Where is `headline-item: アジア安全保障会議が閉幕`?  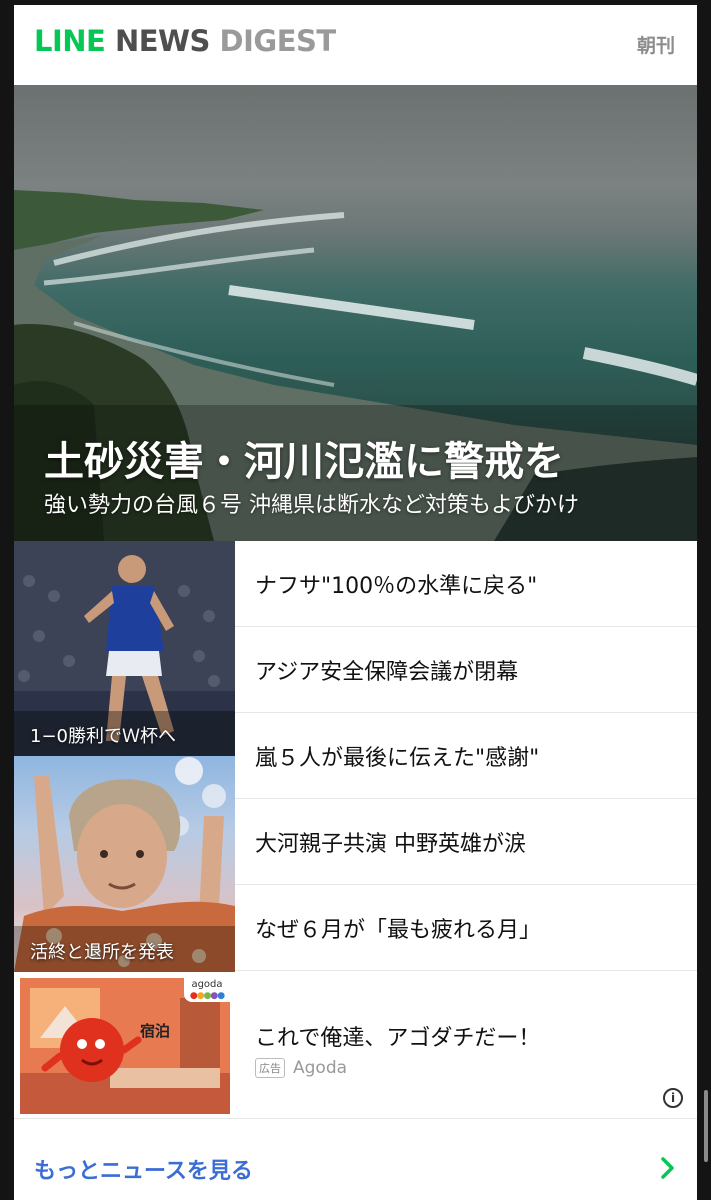
headline-item: アジア安全保障会議が閉幕 is located at coordinates (466, 670).